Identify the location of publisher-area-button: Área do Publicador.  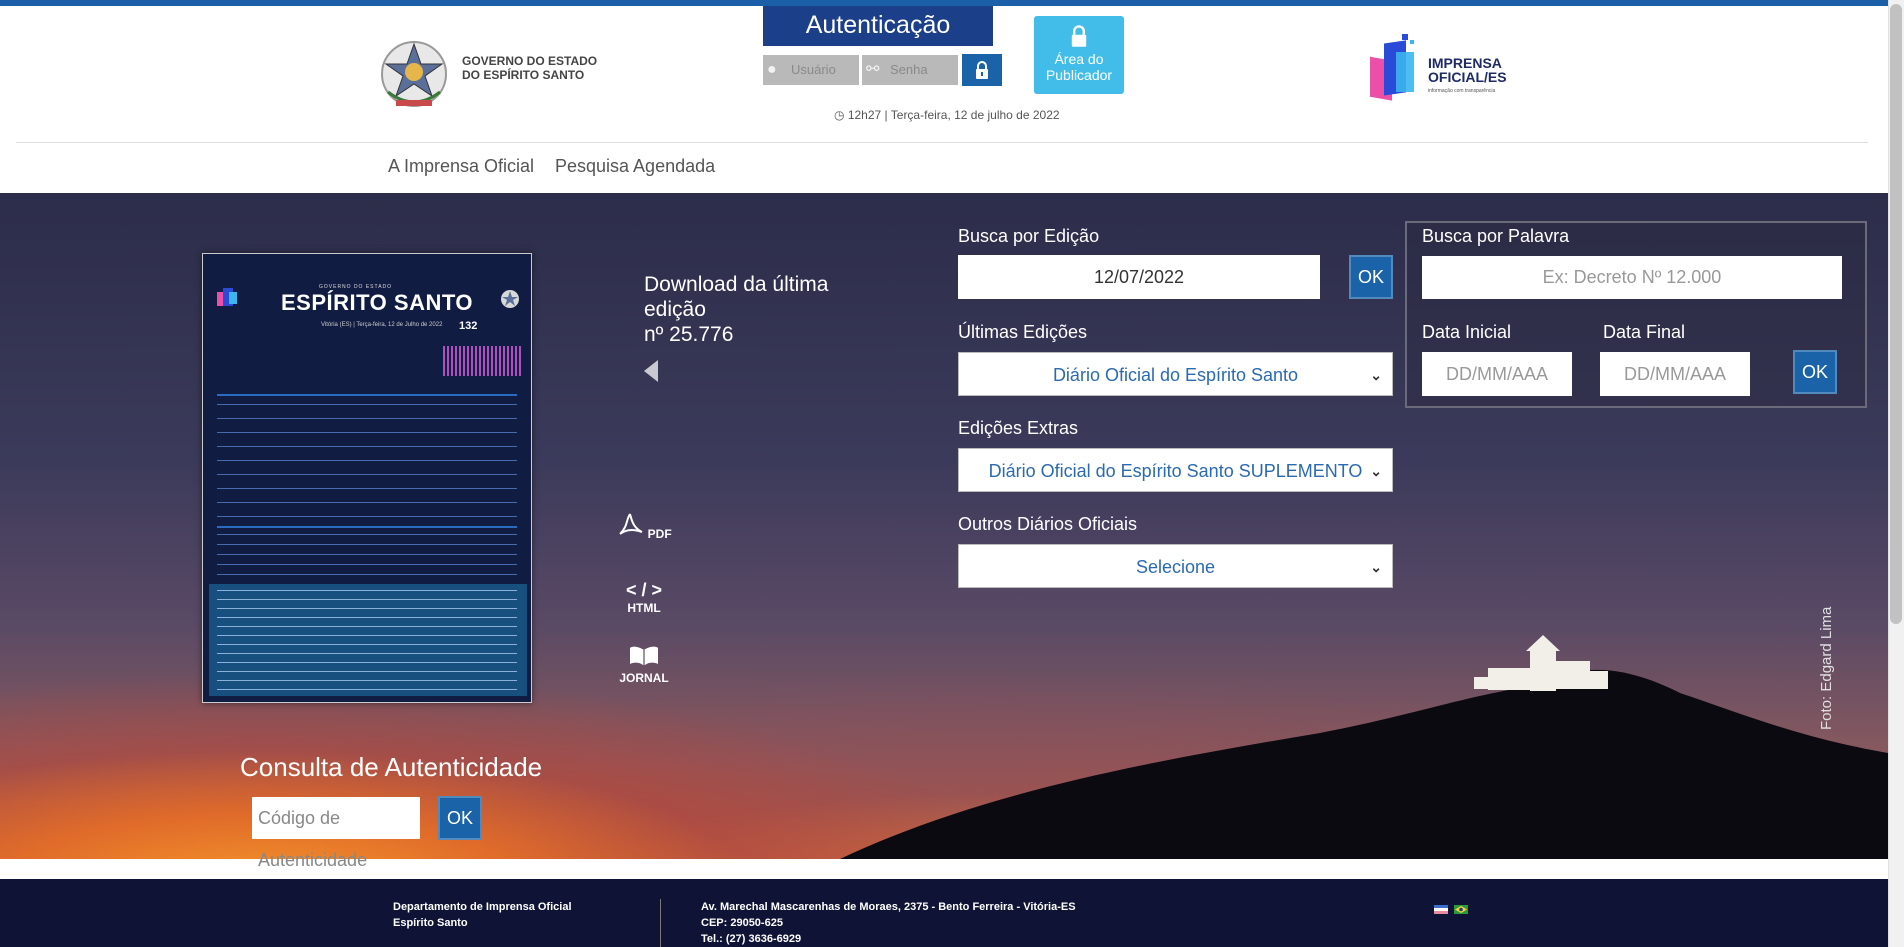
(1079, 55).